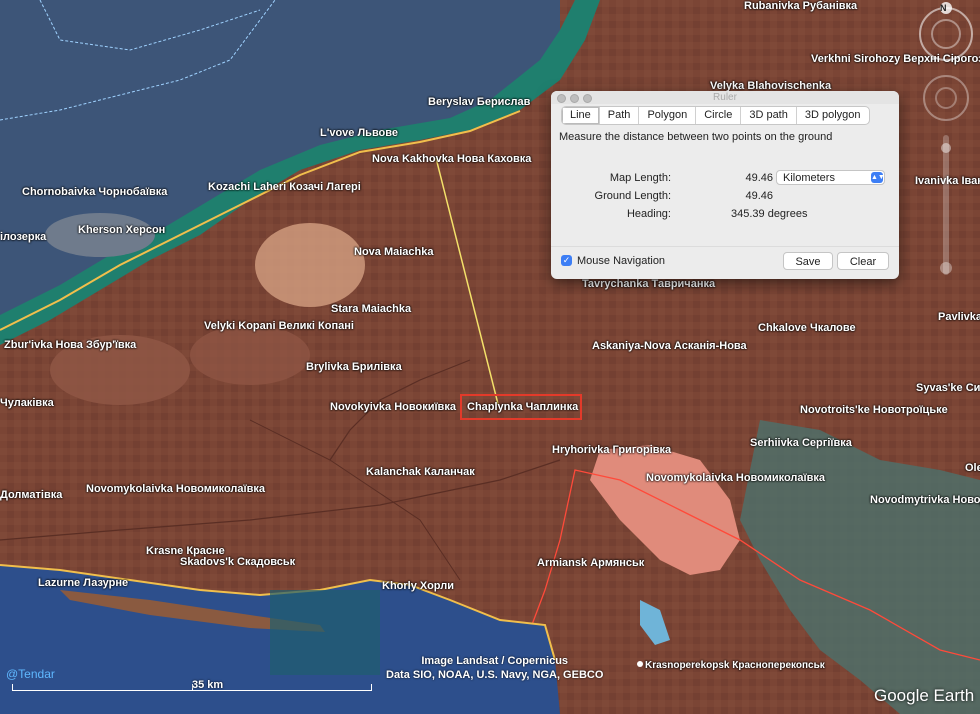  Describe the element at coordinates (735, 665) in the screenshot. I see `place-label: Krasnoperekopsk Красноперекопськ` at that location.